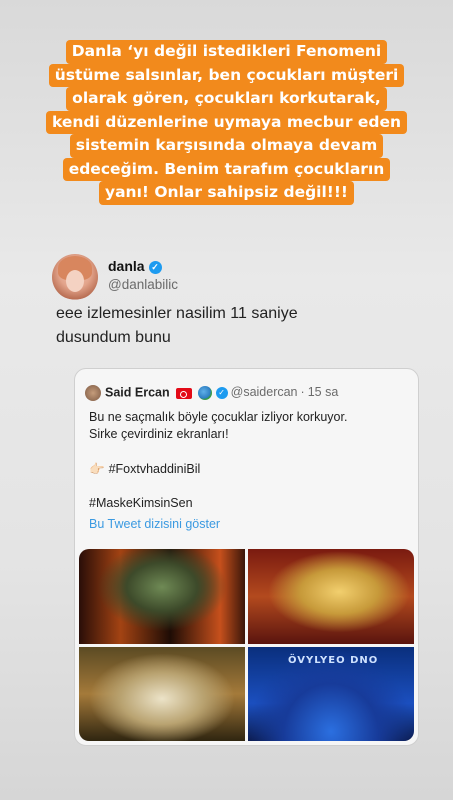  What do you see at coordinates (226, 169) in the screenshot?
I see `caption-line: edeceğim. Benim tarafım çocukların` at bounding box center [226, 169].